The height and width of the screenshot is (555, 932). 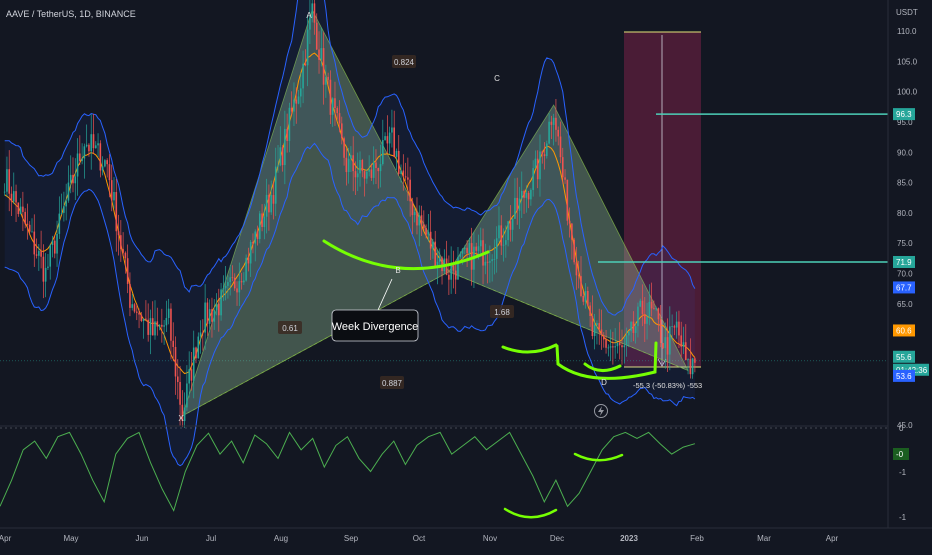 I want to click on oscillator-curve, so click(x=530, y=513).